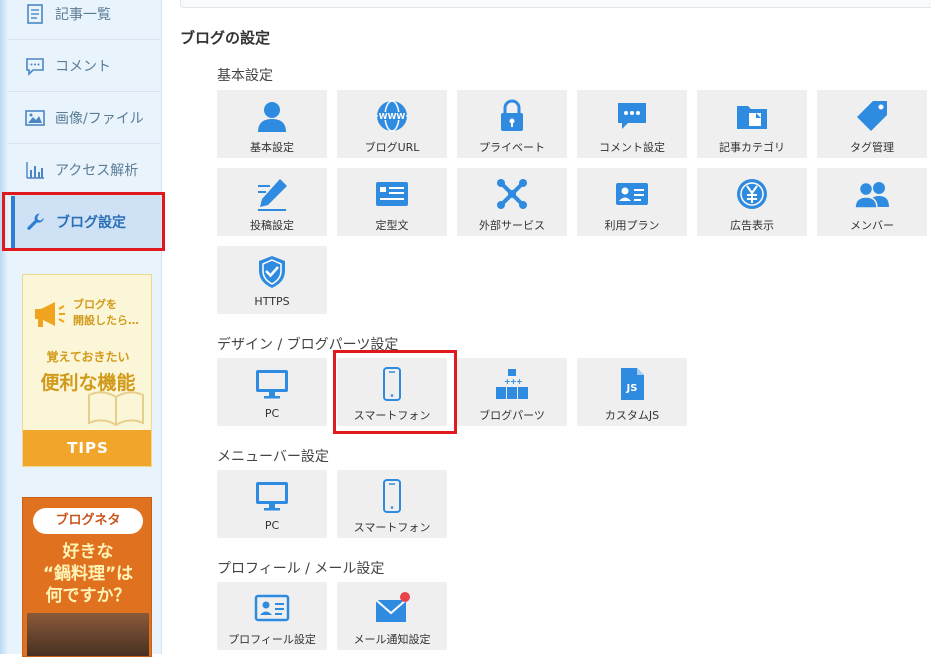 The image size is (931, 657). Describe the element at coordinates (99, 118) in the screenshot. I see `sidebar-item-label: 画像/ファイル` at that location.